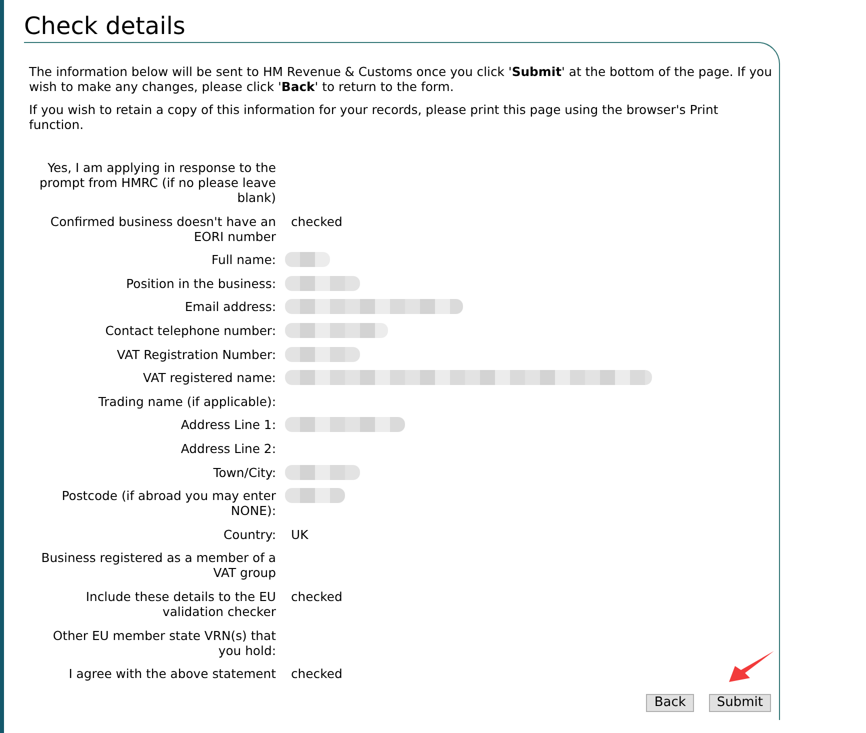  Describe the element at coordinates (200, 283) in the screenshot. I see `field-label: Position in the business:` at that location.